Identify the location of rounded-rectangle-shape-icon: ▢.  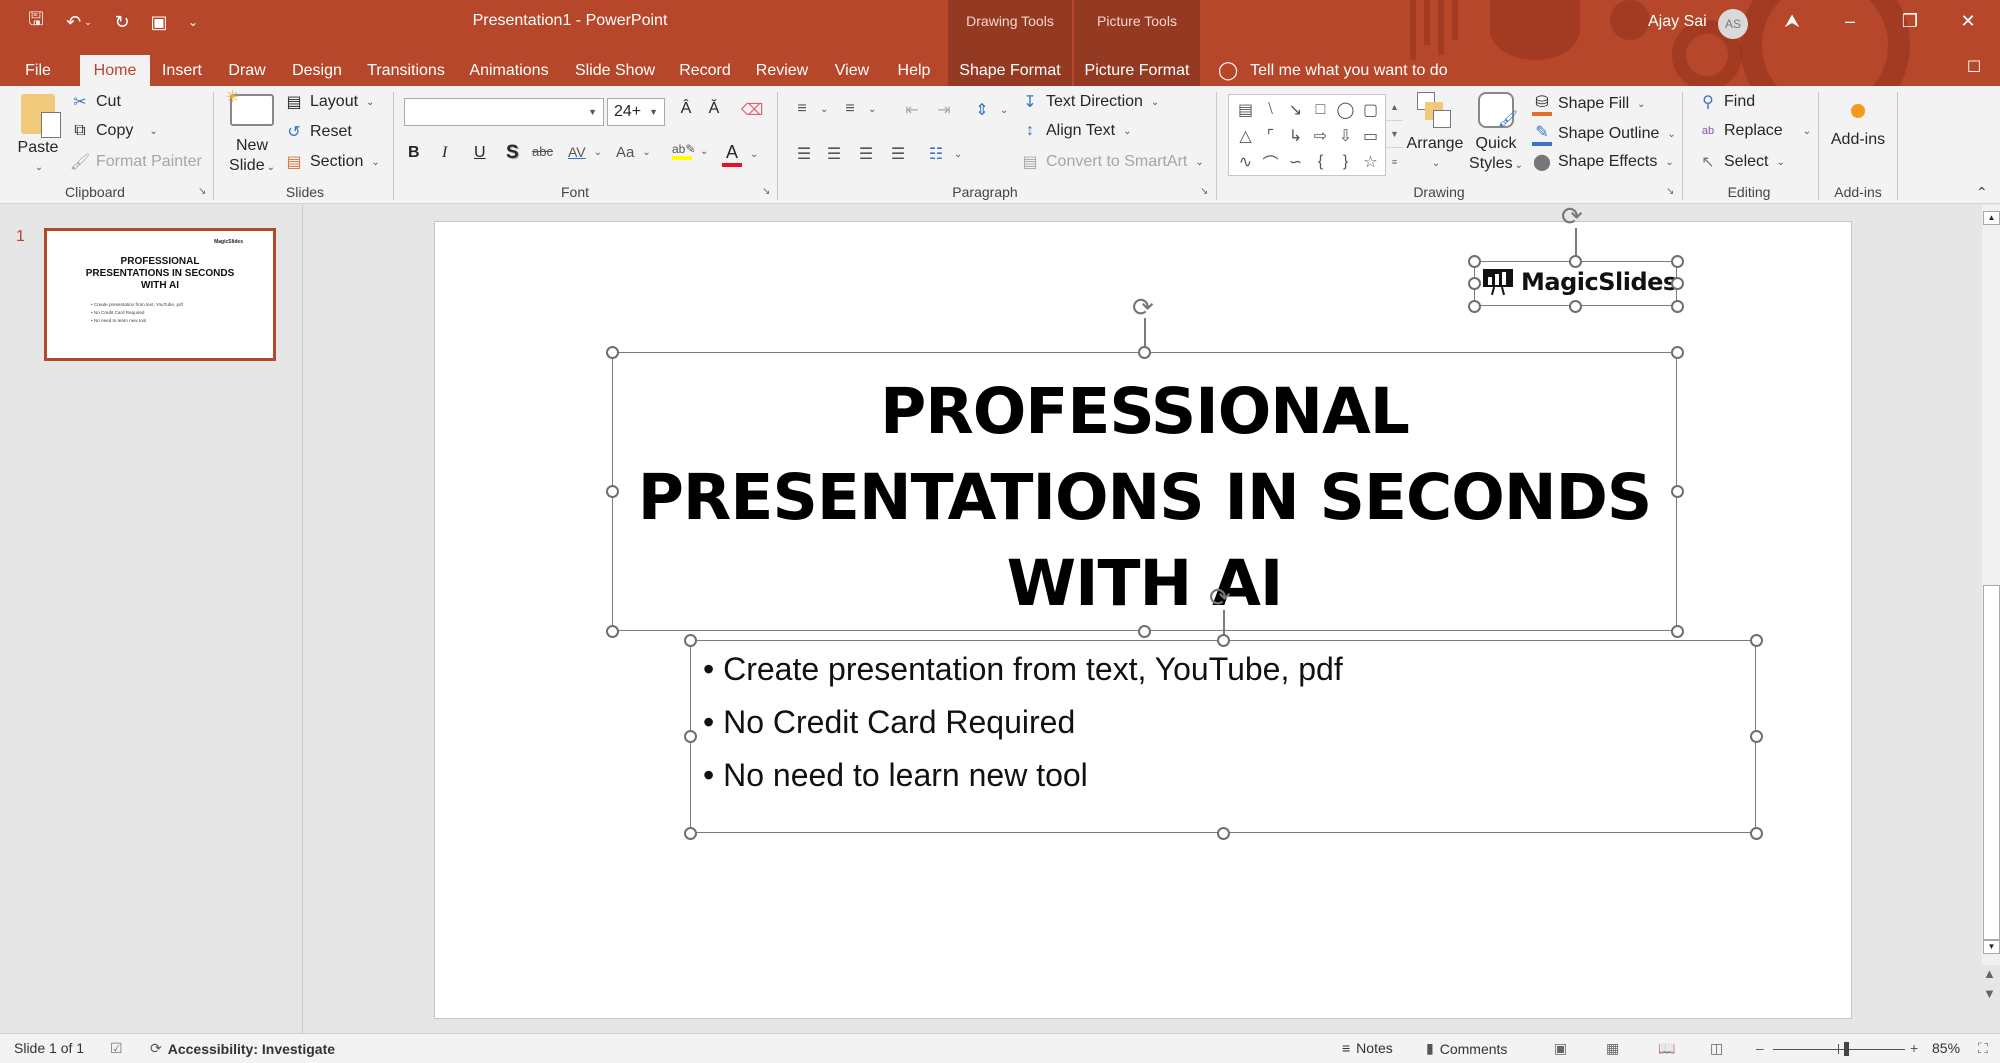
(1370, 110).